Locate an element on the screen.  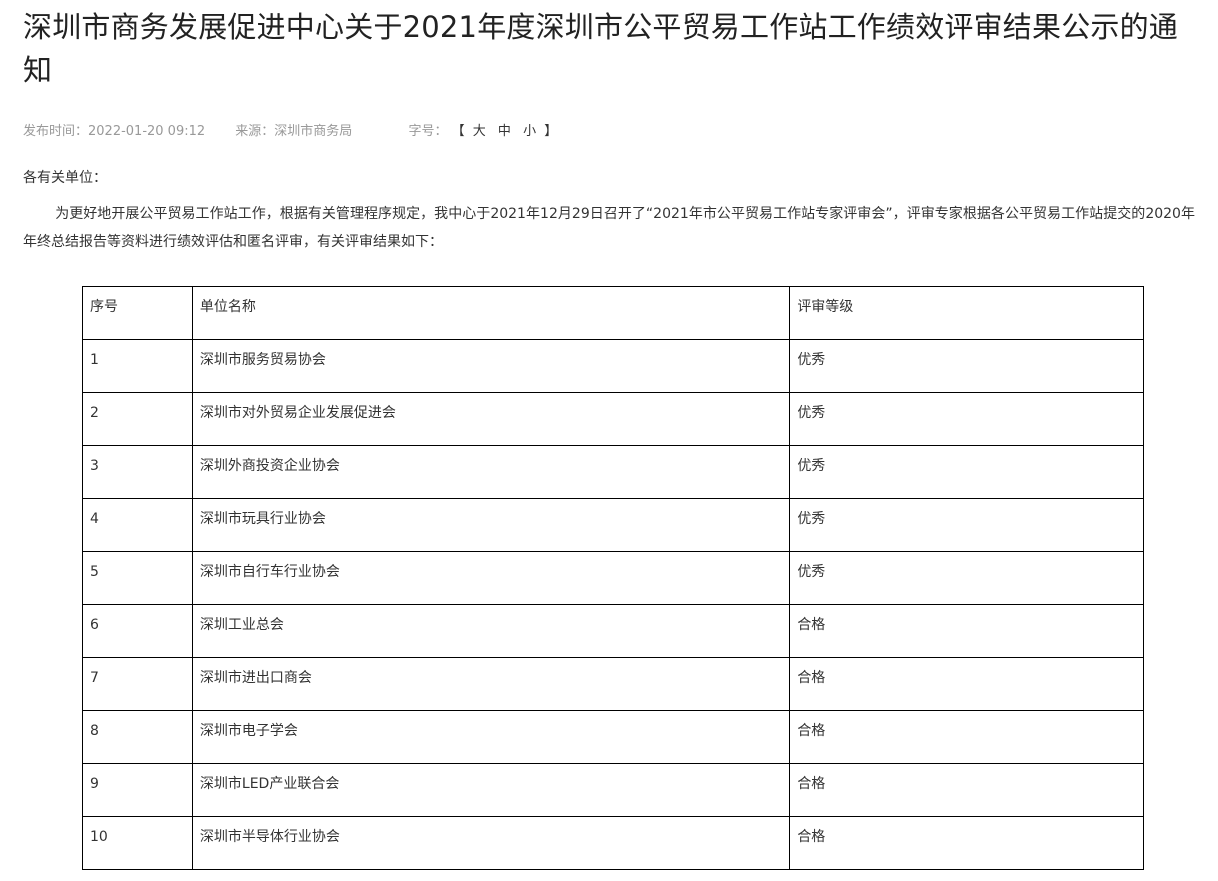
table-row: 4 深圳市玩具行业协会 优秀 is located at coordinates (613, 525).